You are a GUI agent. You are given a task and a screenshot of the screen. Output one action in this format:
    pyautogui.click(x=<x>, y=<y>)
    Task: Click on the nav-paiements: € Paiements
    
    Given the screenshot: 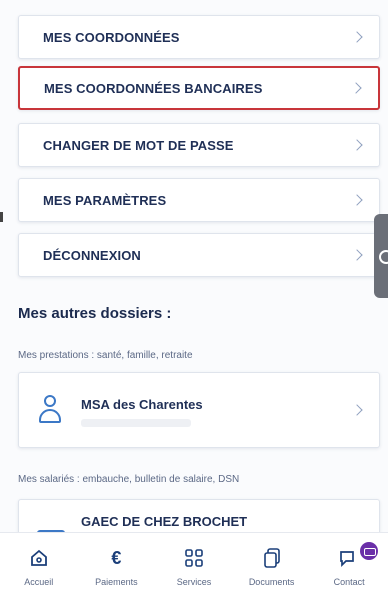 What is the action you would take?
    pyautogui.click(x=116, y=560)
    